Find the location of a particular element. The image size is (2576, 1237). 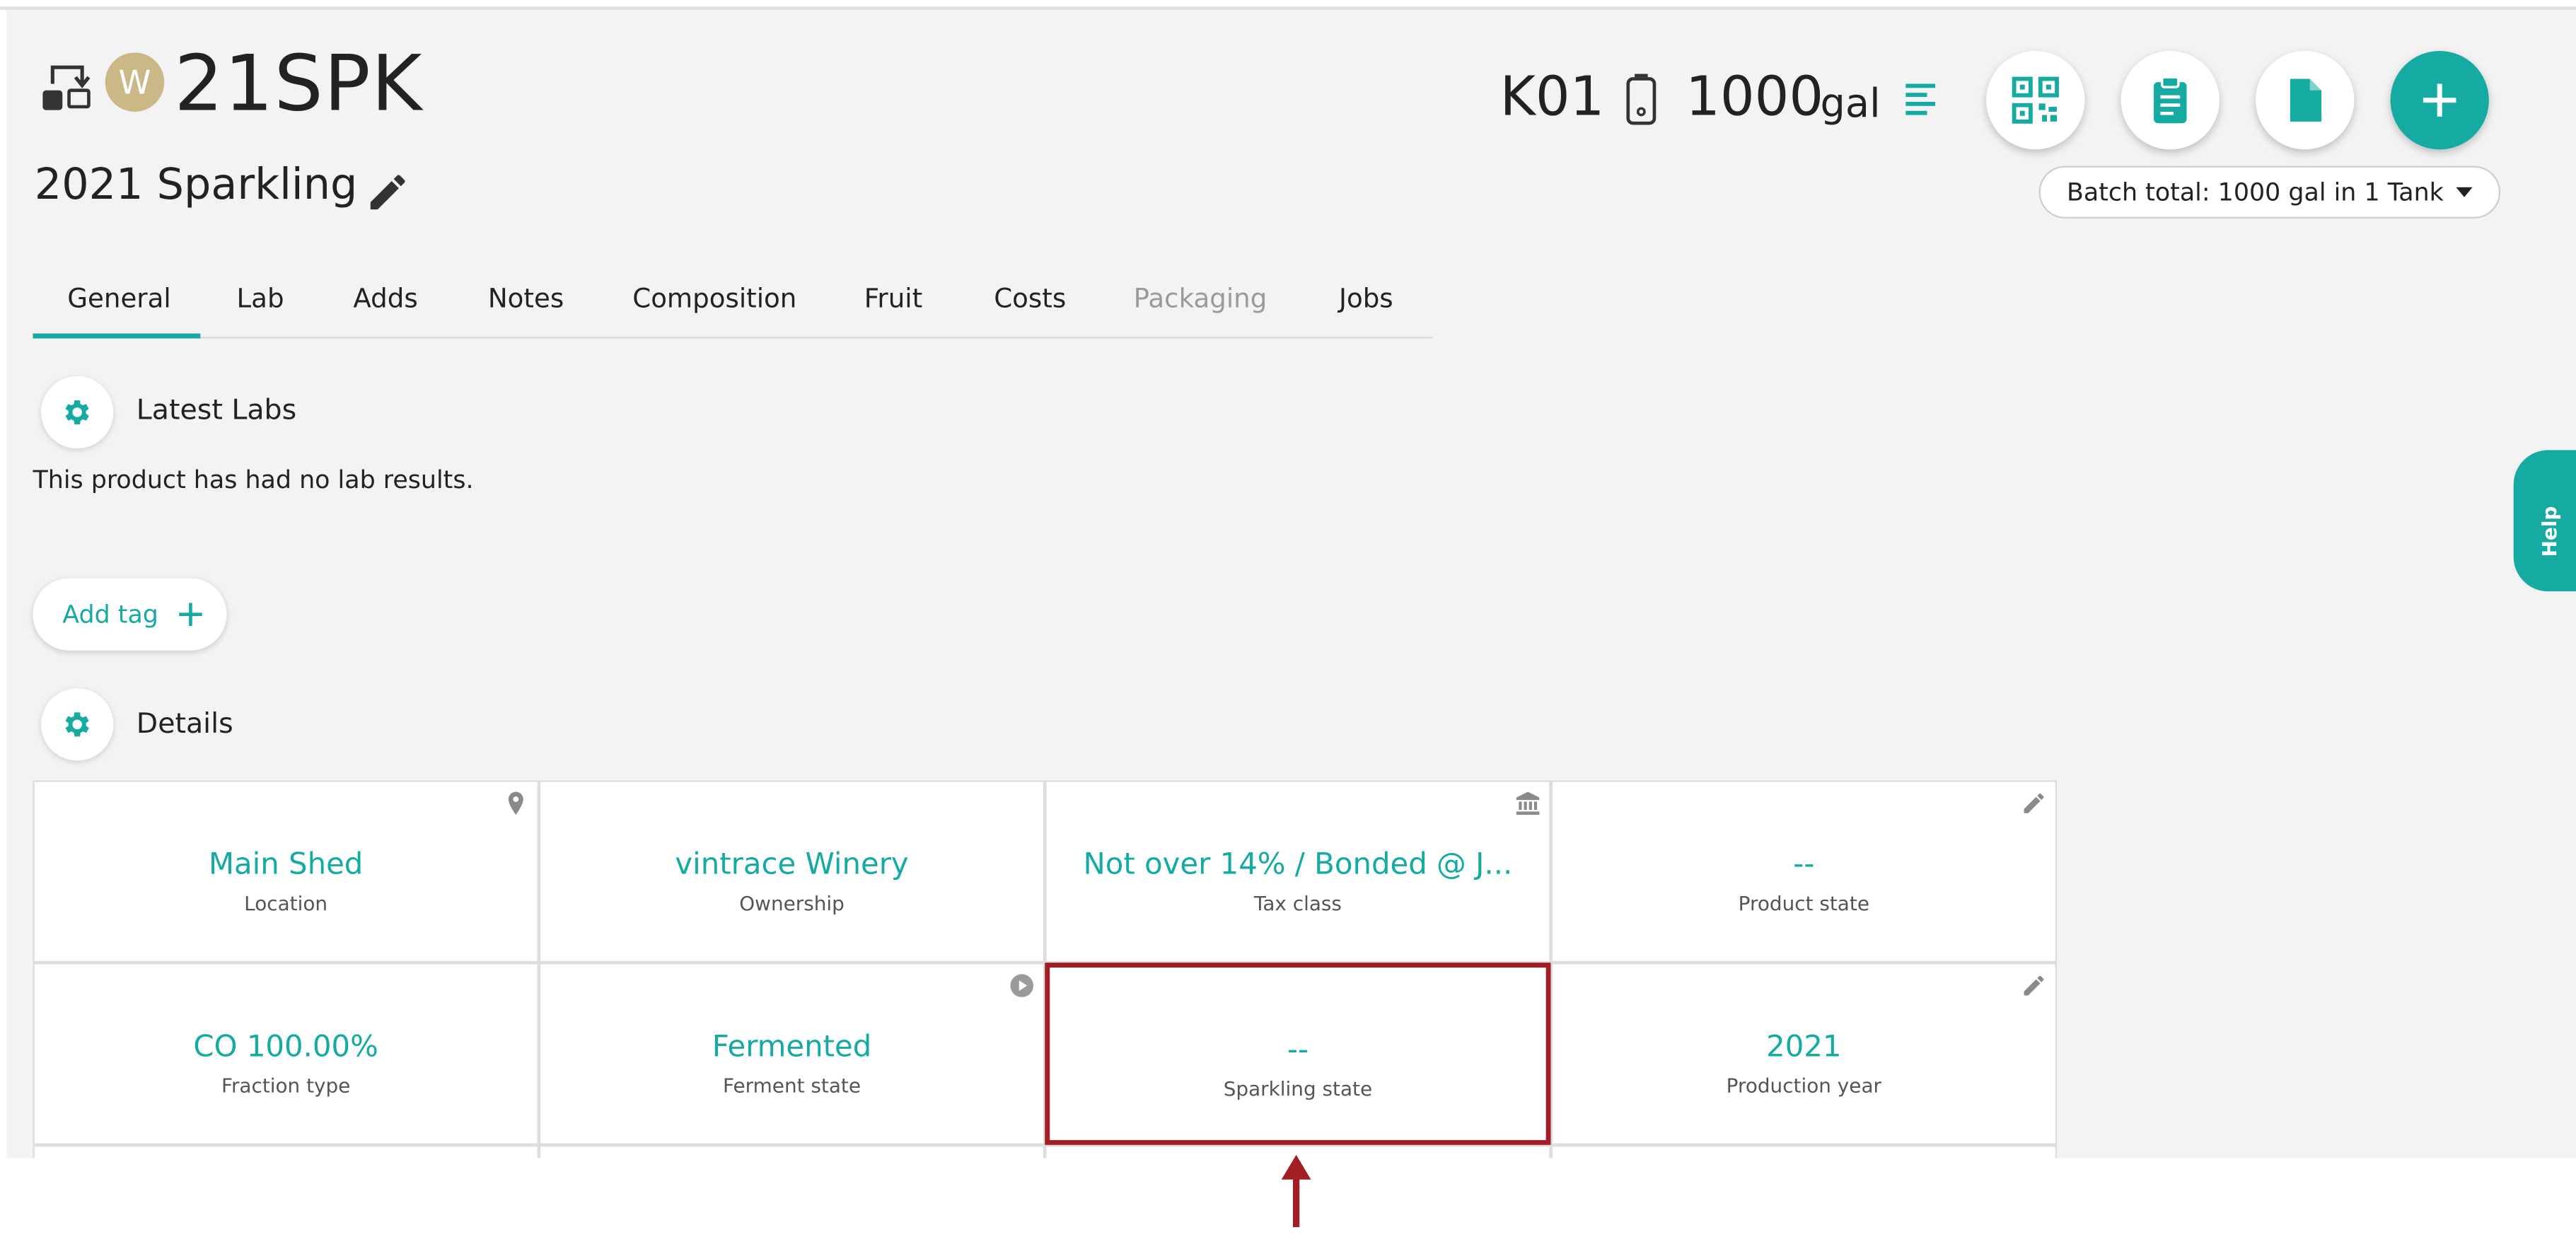

volume-unit: gal is located at coordinates (1850, 103).